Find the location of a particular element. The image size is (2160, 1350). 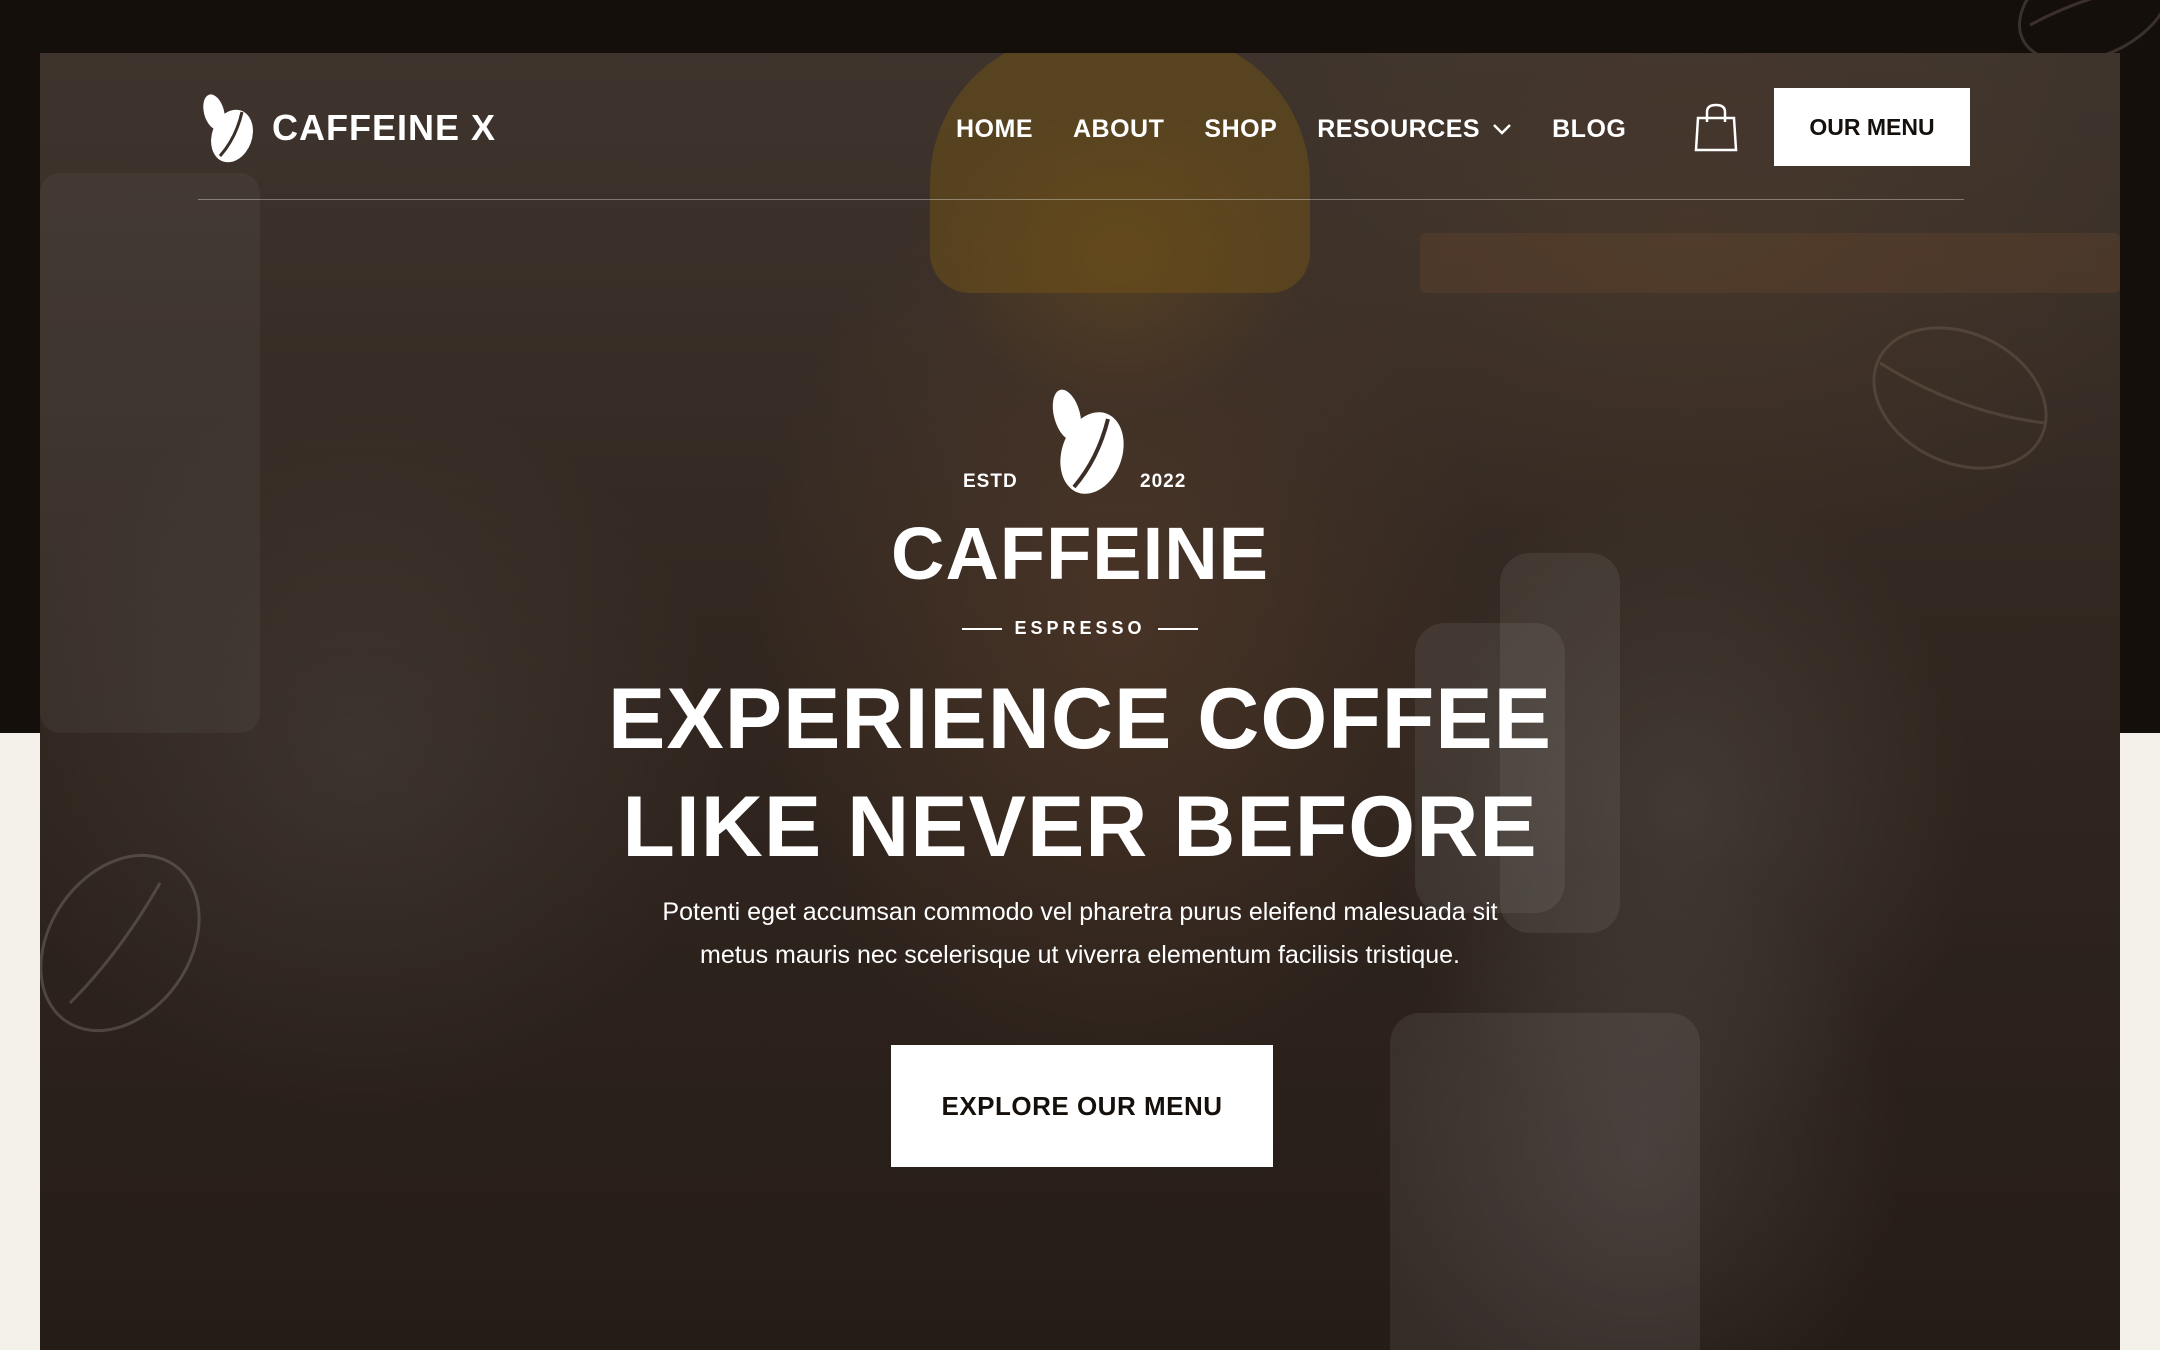

site-logo: CAFFEINE X is located at coordinates (347, 128).